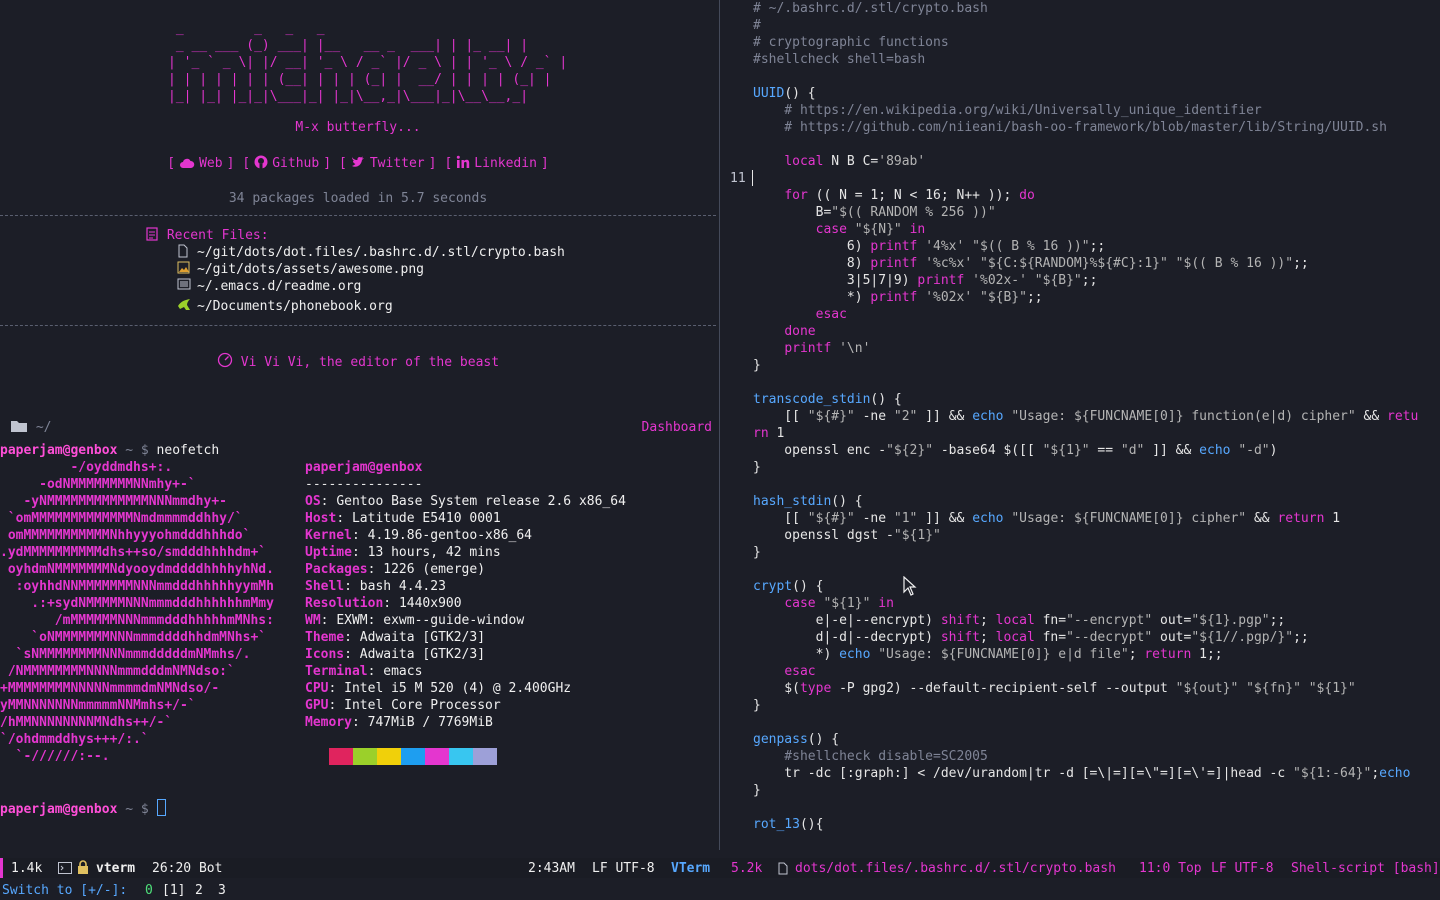 This screenshot has height=900, width=1440. Describe the element at coordinates (310, 269) in the screenshot. I see `recent-file-path: ~/git/dots/assets/awesome.png` at that location.